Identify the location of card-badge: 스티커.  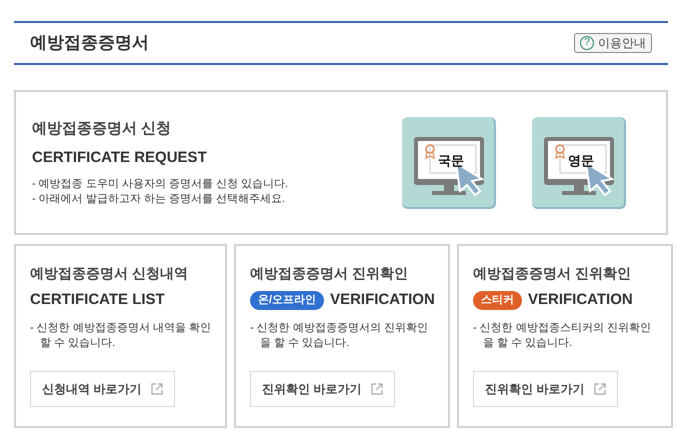
(497, 300).